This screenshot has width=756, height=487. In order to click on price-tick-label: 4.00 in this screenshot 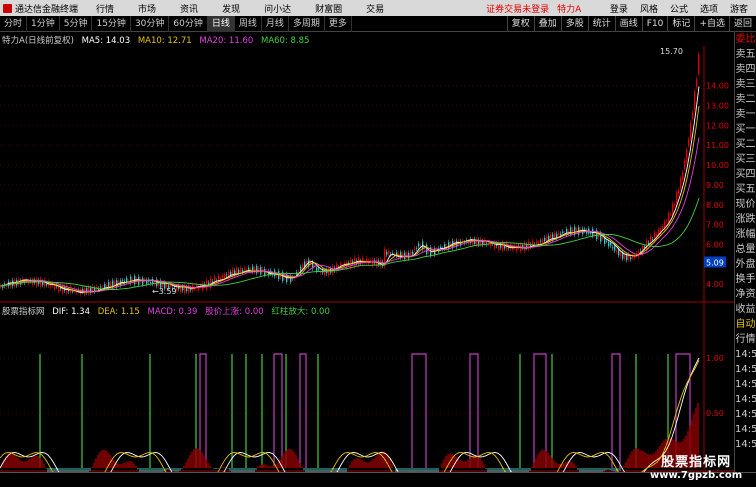, I will do `click(715, 284)`.